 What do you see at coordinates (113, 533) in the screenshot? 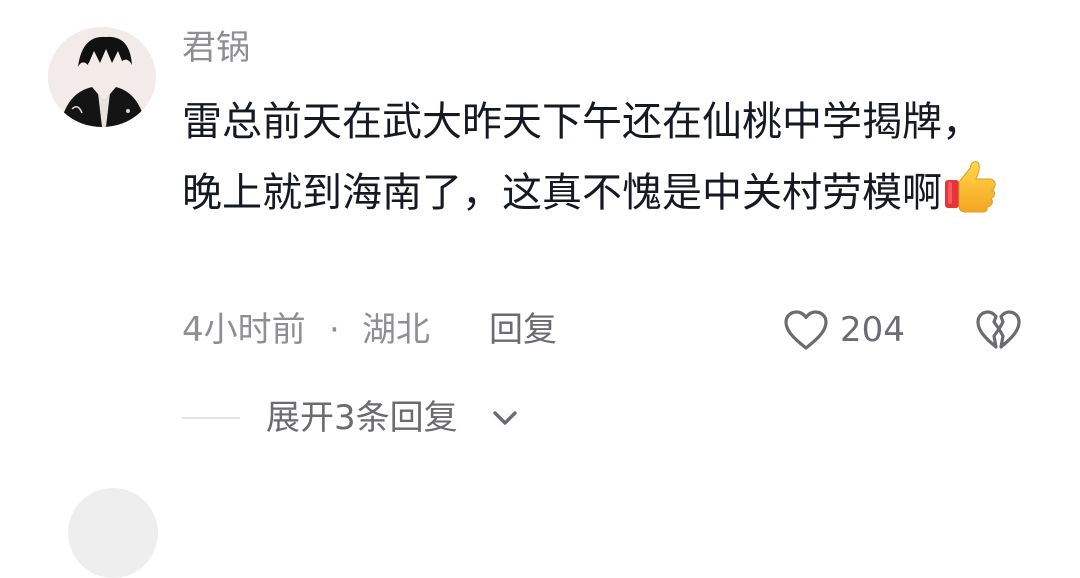
I see `next-comment-avatar` at bounding box center [113, 533].